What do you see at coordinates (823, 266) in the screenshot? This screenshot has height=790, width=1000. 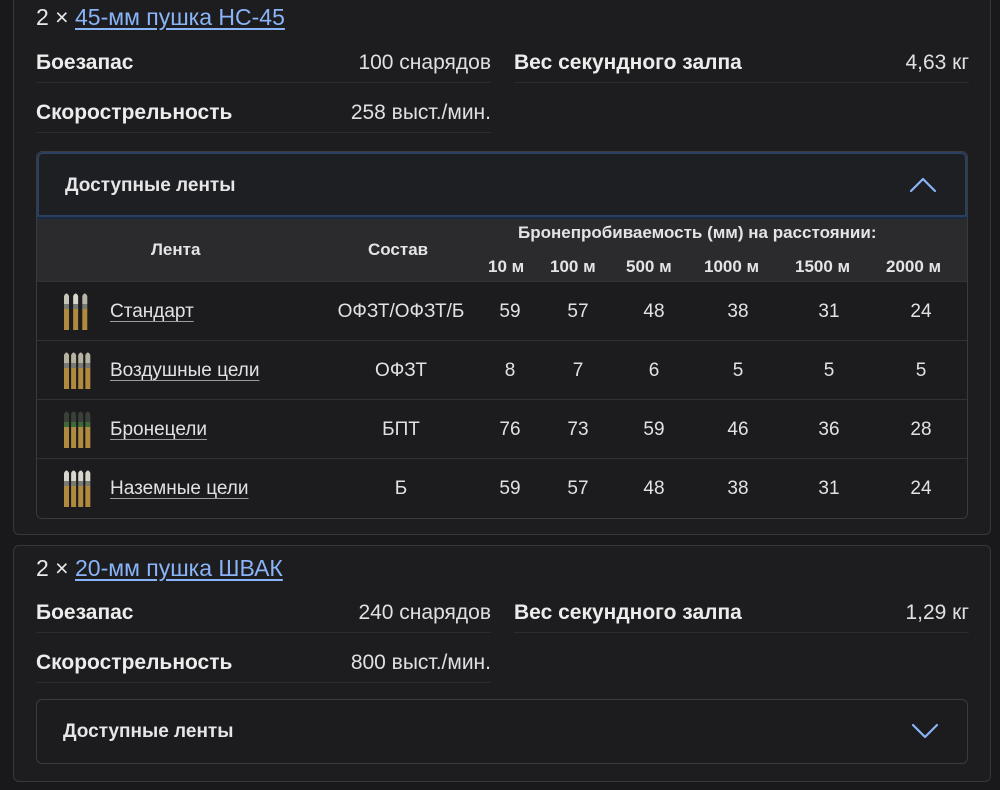 I see `col-dist-1500: 1500 м` at bounding box center [823, 266].